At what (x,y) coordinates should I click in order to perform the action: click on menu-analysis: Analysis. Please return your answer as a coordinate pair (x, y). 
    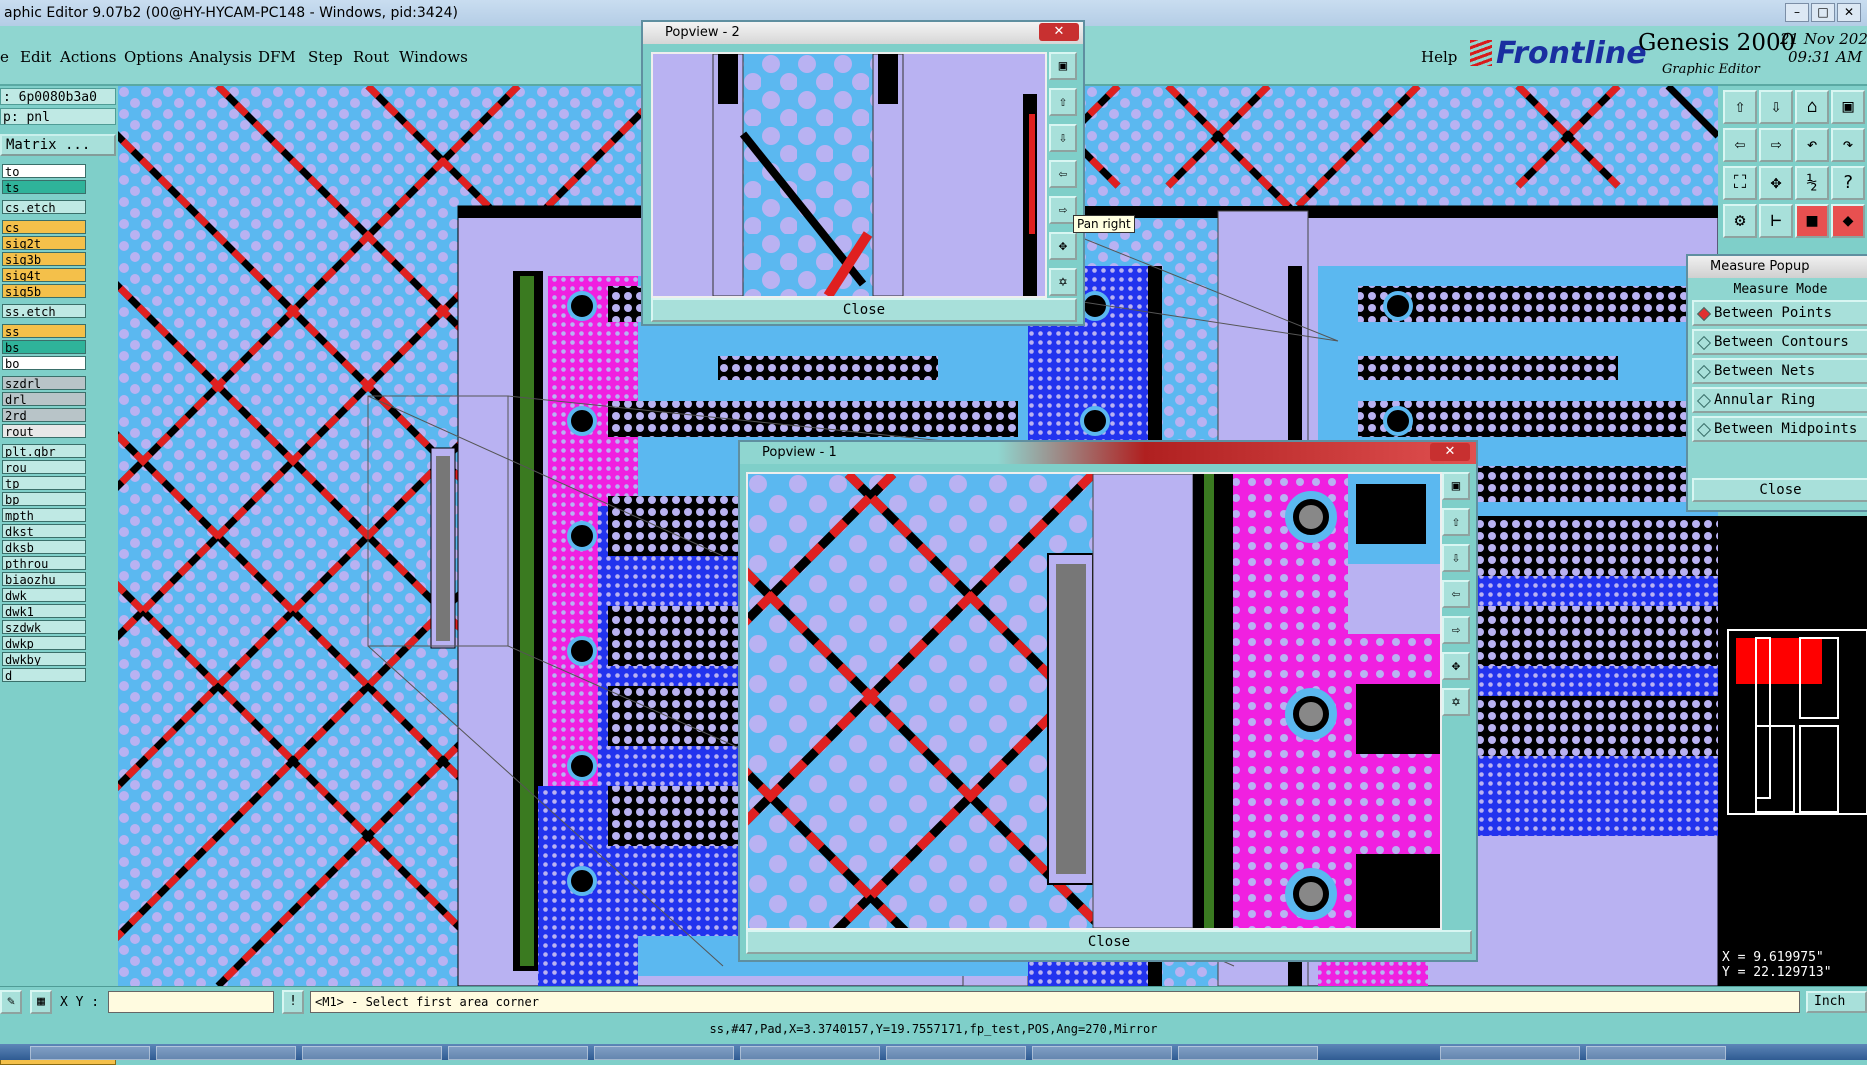
    Looking at the image, I should click on (220, 57).